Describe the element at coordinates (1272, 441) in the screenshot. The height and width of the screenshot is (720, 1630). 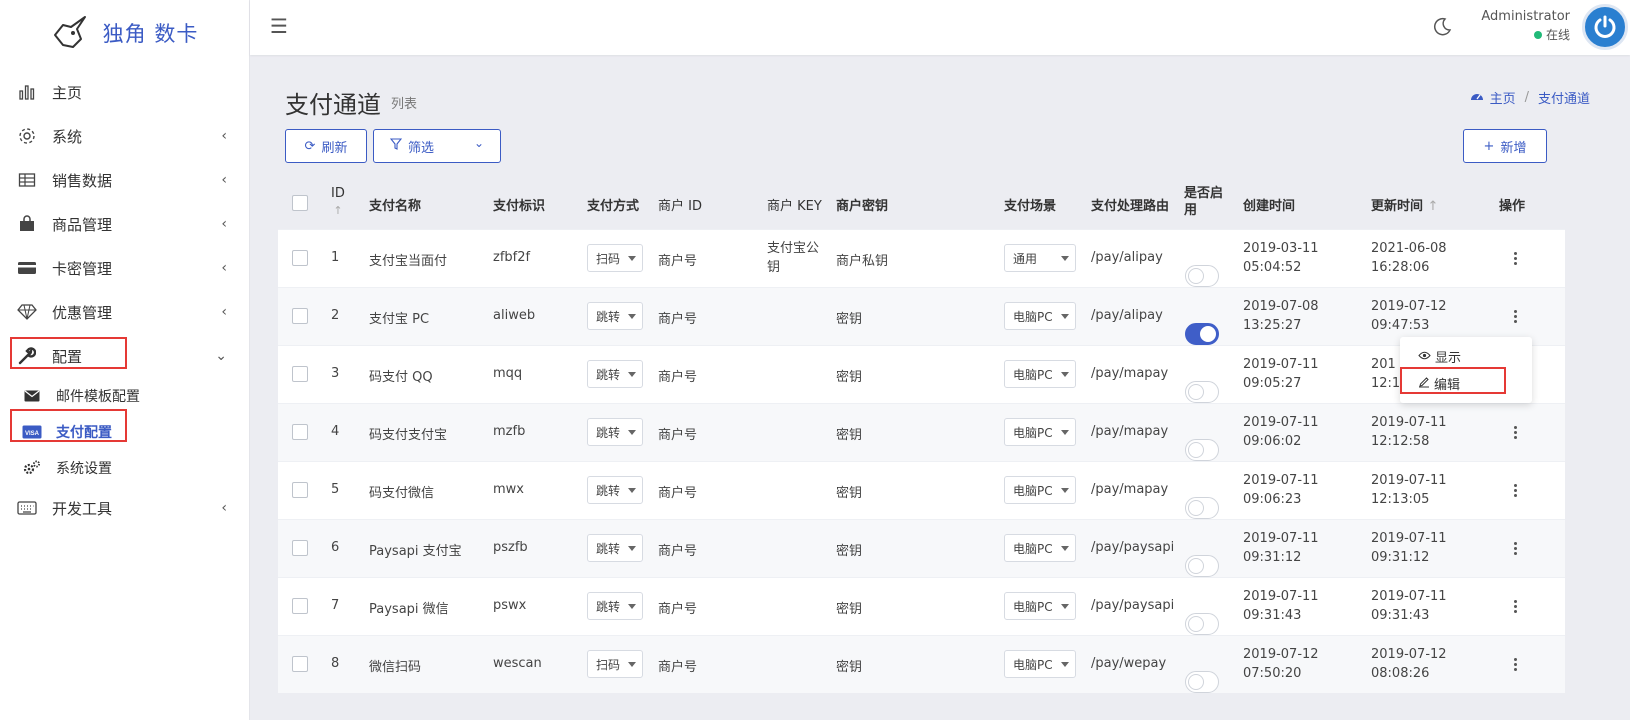
I see `created-time: 09:06:02` at that location.